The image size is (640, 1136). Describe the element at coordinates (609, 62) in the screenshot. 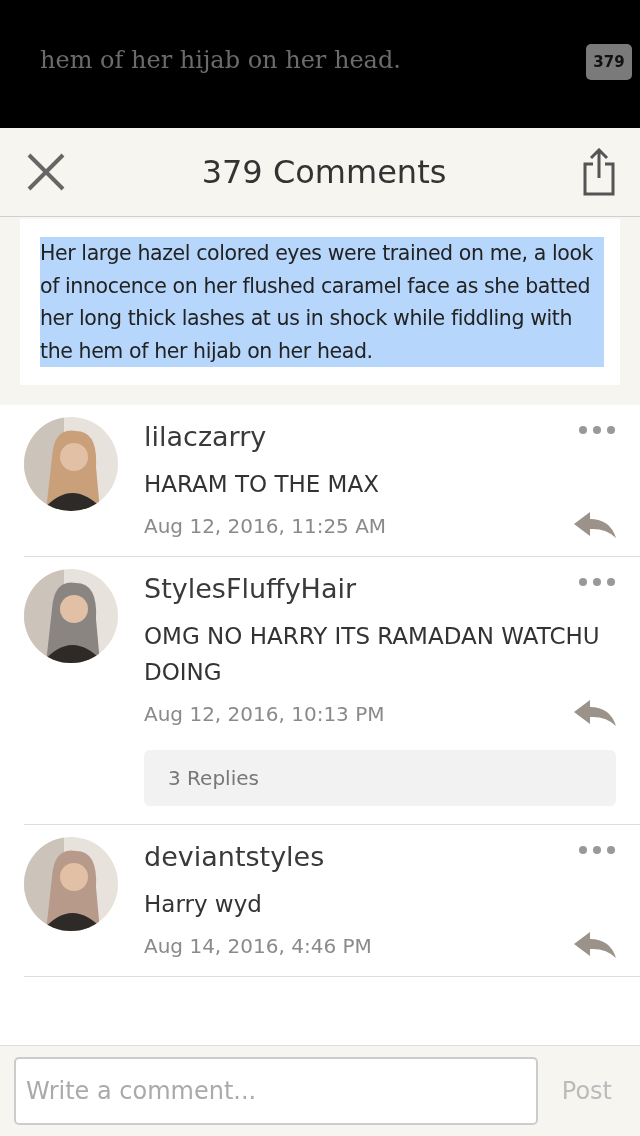

I see `comment-count-badge: 379` at that location.